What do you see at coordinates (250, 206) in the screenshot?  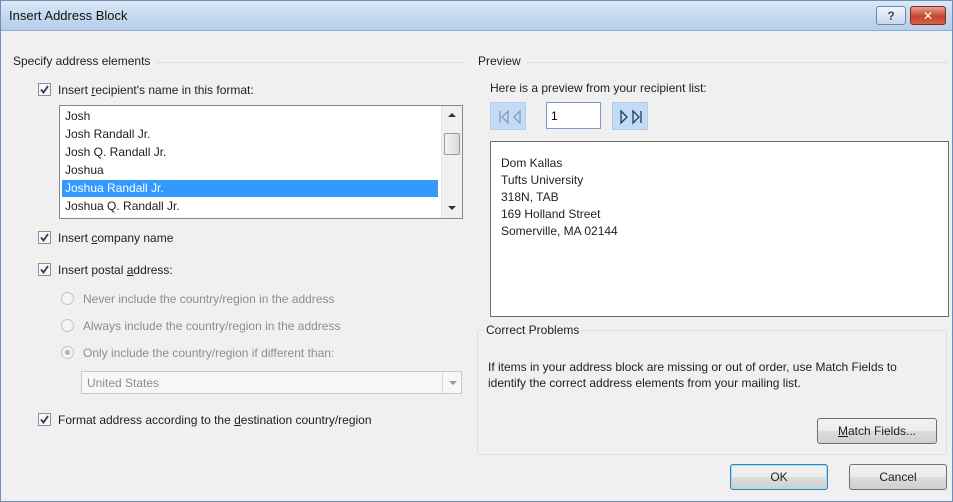 I see `list-item: Joshua Q. Randall Jr.` at bounding box center [250, 206].